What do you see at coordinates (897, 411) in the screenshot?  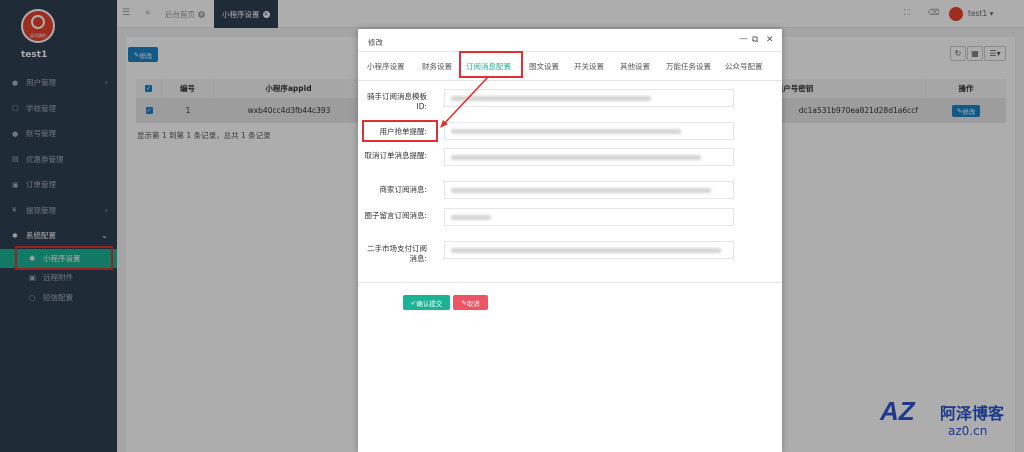 I see `watermark-logo: AZ` at bounding box center [897, 411].